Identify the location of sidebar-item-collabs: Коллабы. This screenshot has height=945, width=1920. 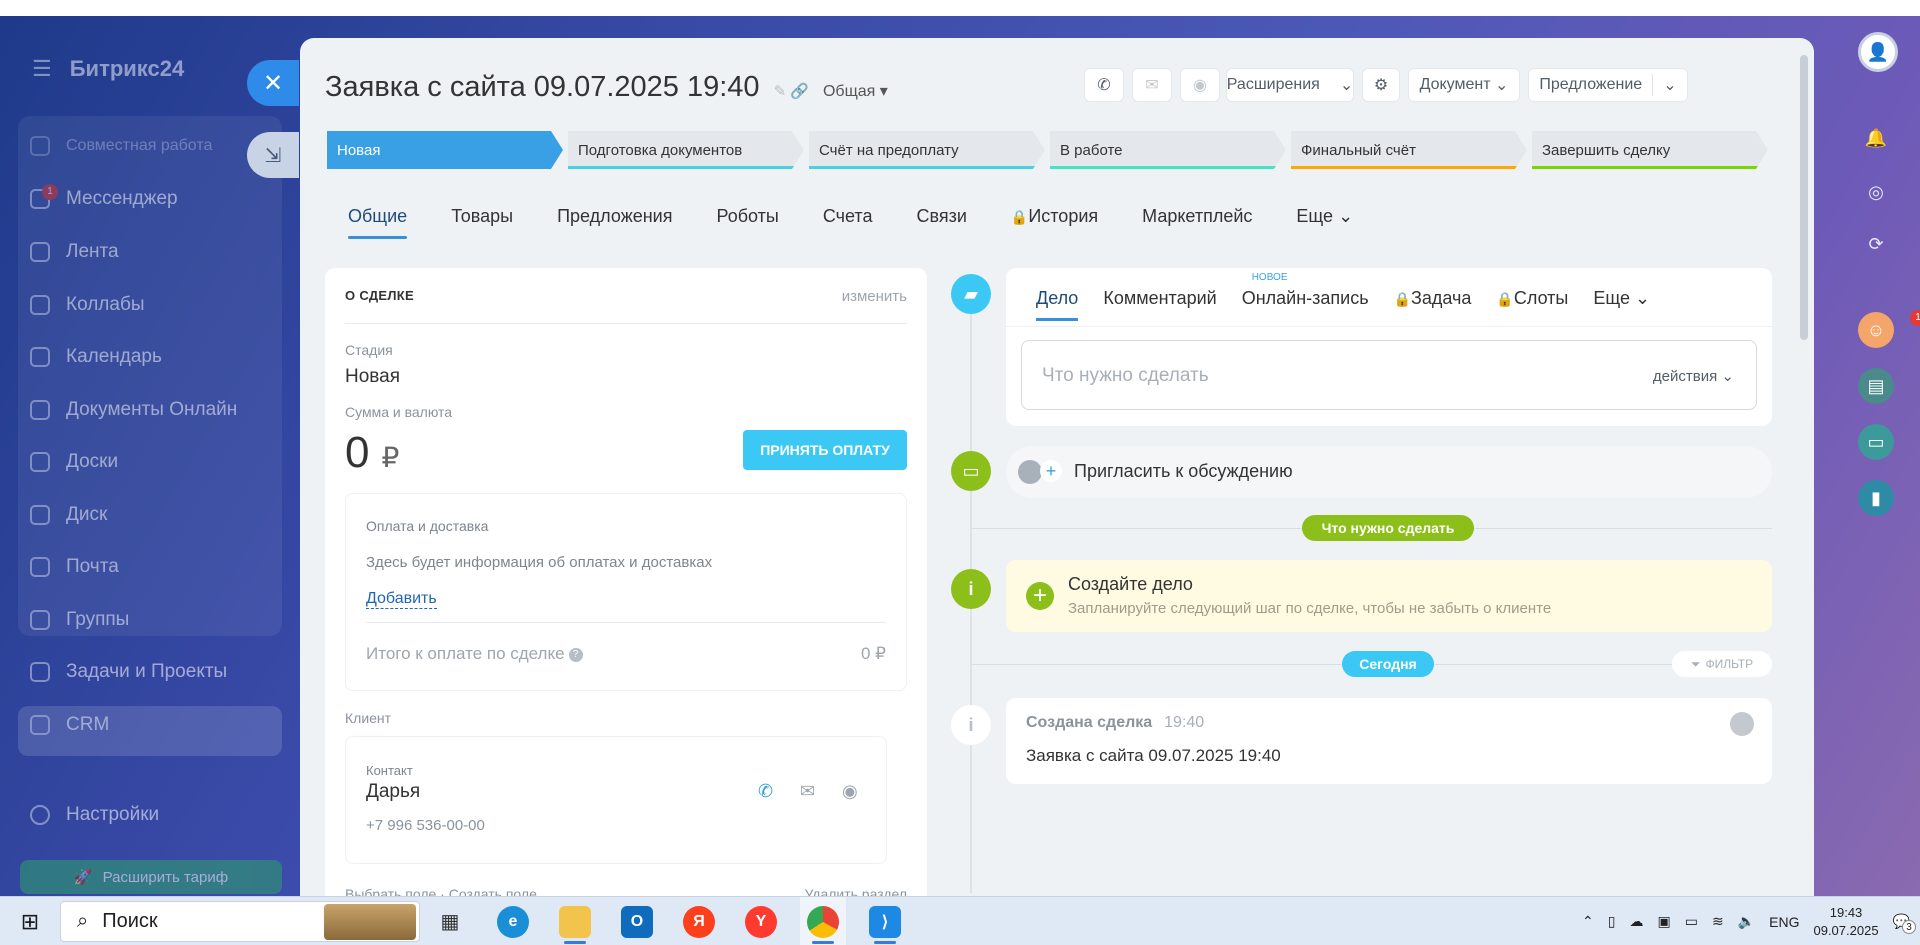
(87, 305).